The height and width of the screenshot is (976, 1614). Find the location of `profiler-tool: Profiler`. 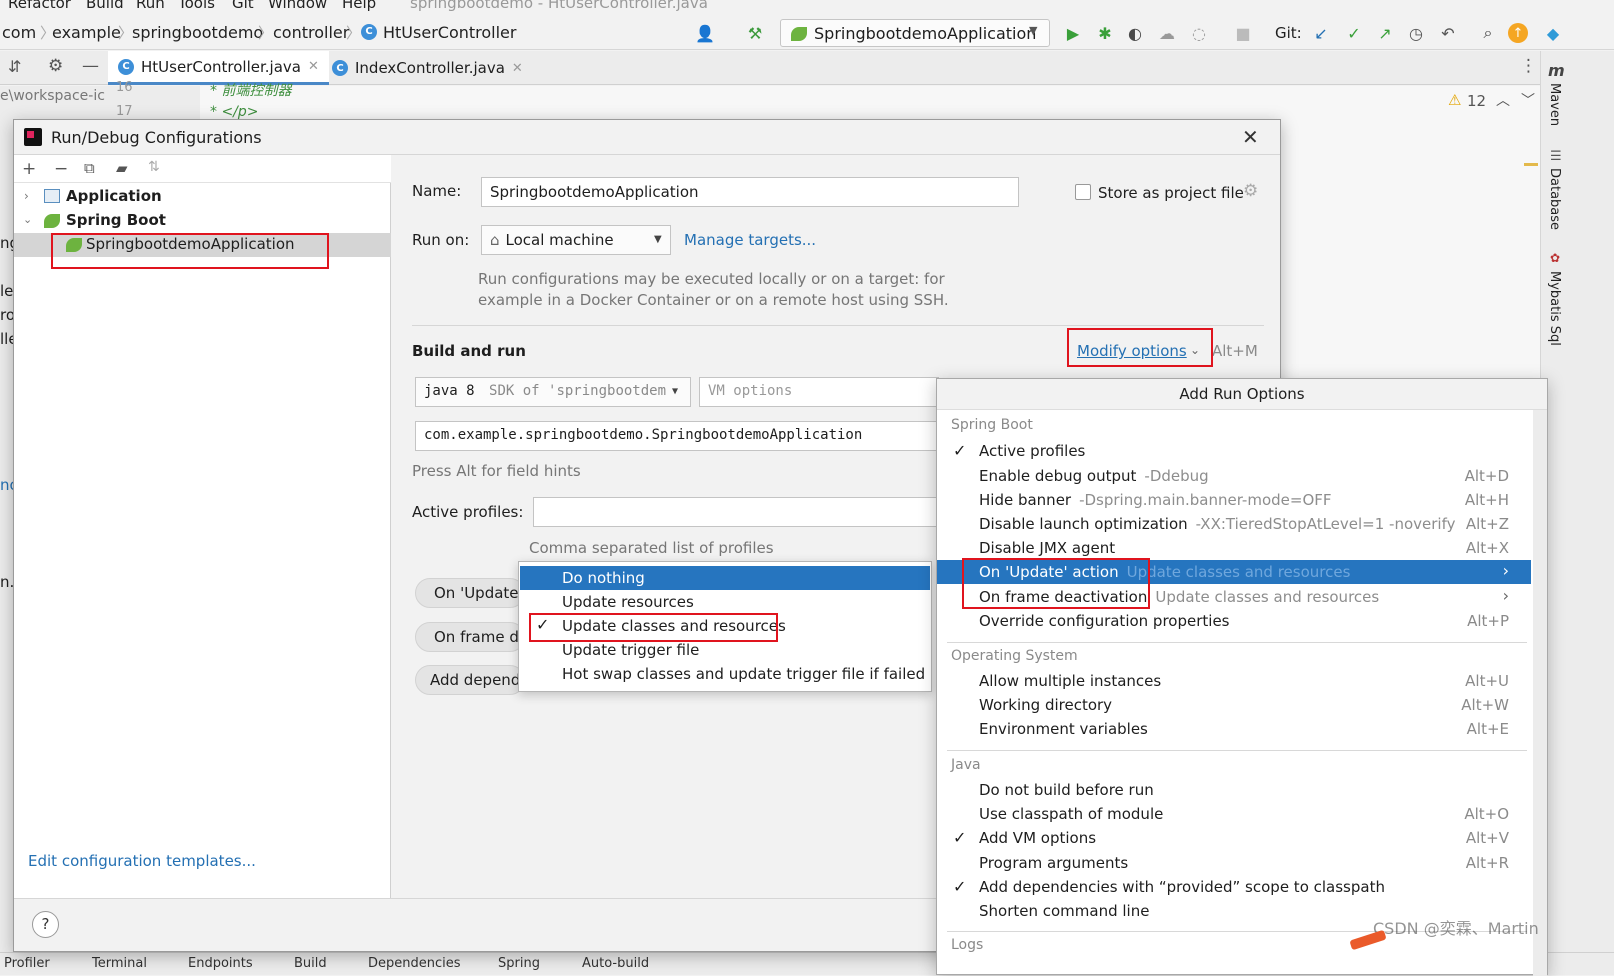

profiler-tool: Profiler is located at coordinates (27, 963).